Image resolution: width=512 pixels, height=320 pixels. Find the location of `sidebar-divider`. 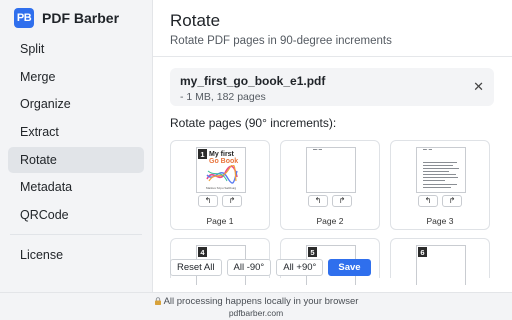

sidebar-divider is located at coordinates (76, 235).